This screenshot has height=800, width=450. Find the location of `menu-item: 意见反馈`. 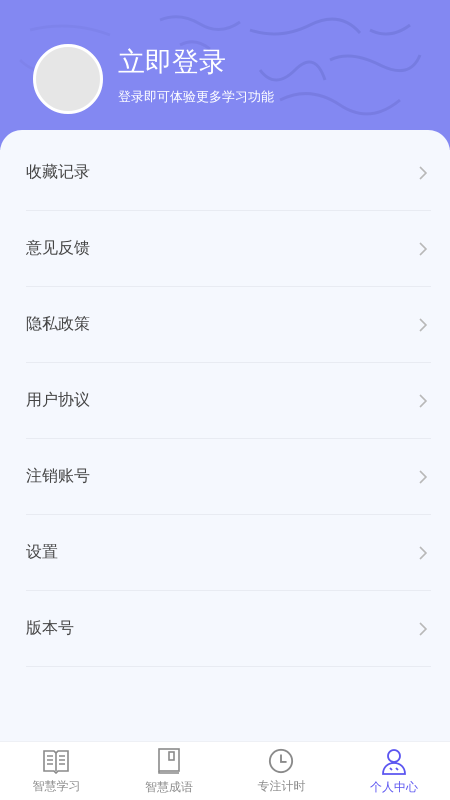

menu-item: 意见反馈 is located at coordinates (228, 249).